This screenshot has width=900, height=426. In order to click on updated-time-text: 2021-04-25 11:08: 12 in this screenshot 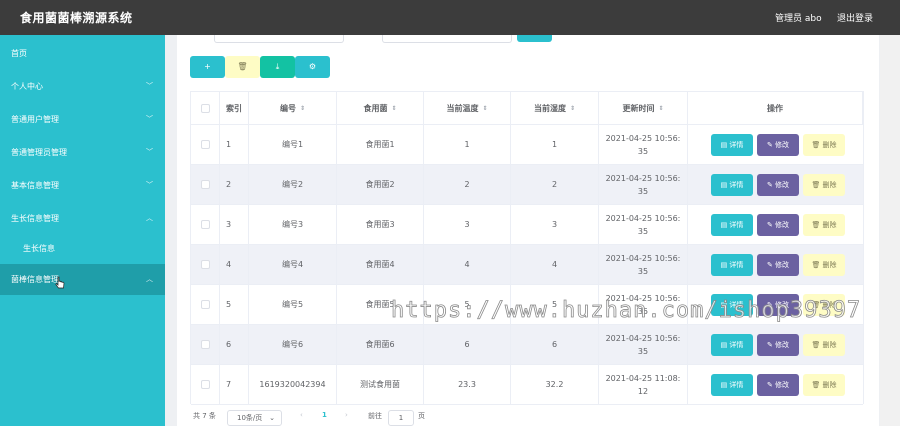, I will do `click(643, 385)`.